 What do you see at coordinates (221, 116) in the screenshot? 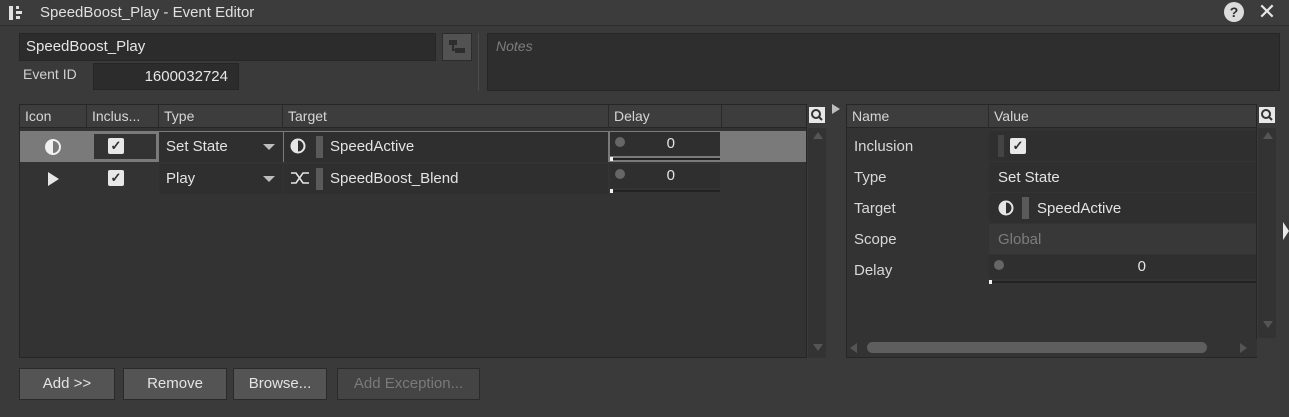
I see `column-type: Type` at bounding box center [221, 116].